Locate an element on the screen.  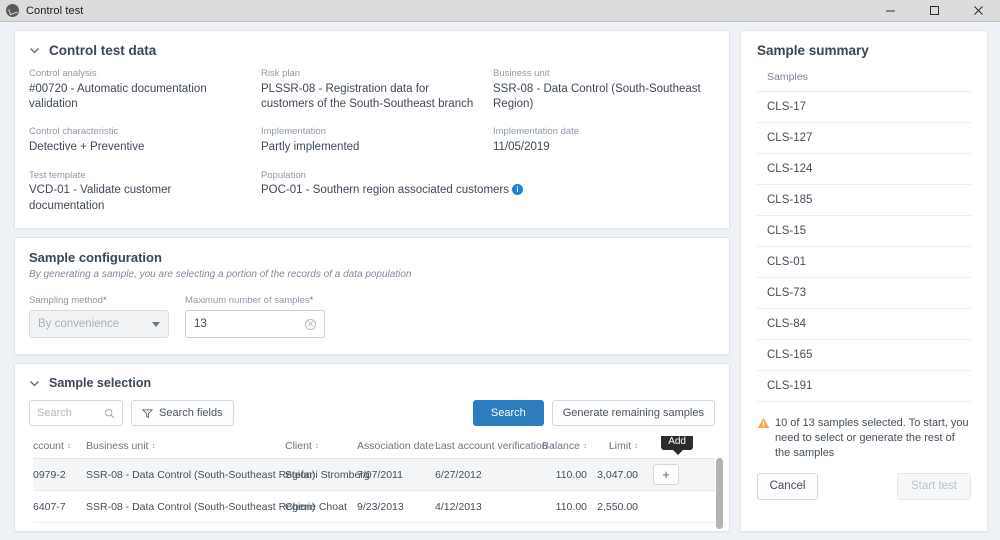
list-item: CLS-124 is located at coordinates (864, 169).